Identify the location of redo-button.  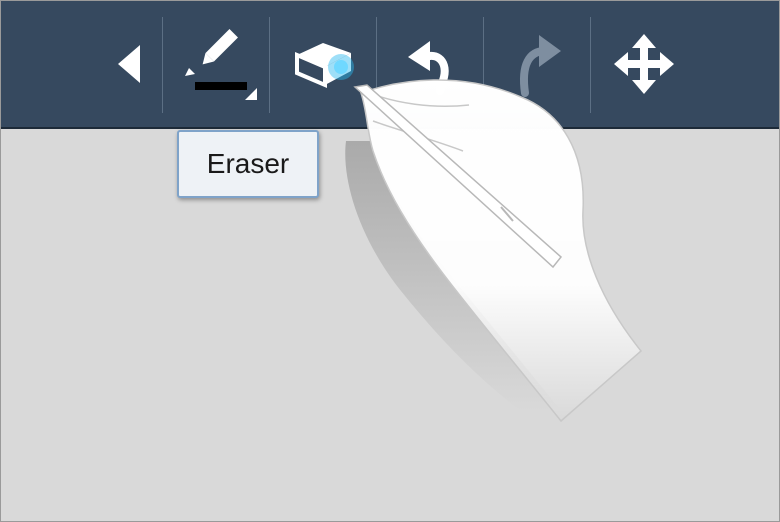
(537, 64).